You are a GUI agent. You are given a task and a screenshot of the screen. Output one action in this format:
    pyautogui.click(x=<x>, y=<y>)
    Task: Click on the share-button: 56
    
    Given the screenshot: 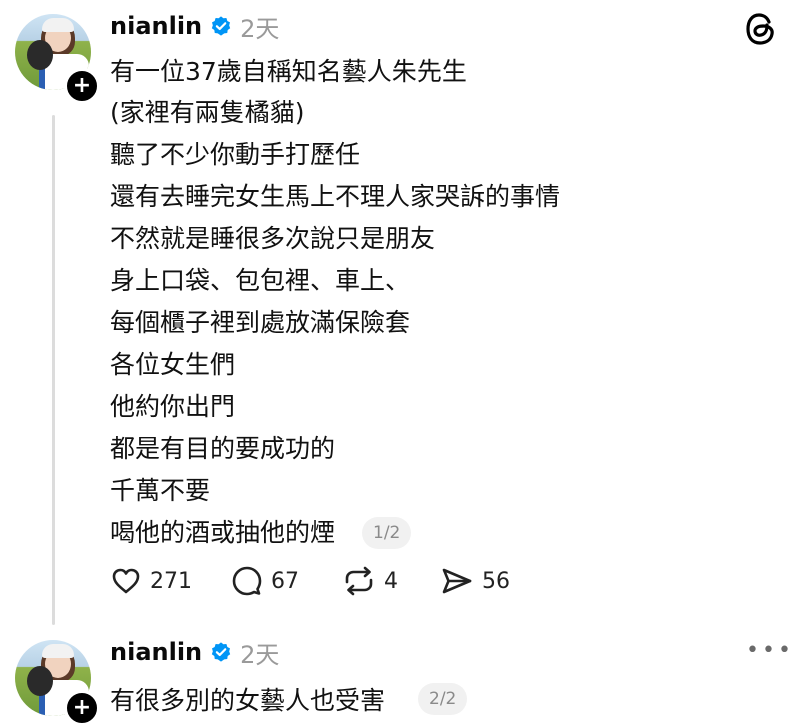 What is the action you would take?
    pyautogui.click(x=475, y=581)
    